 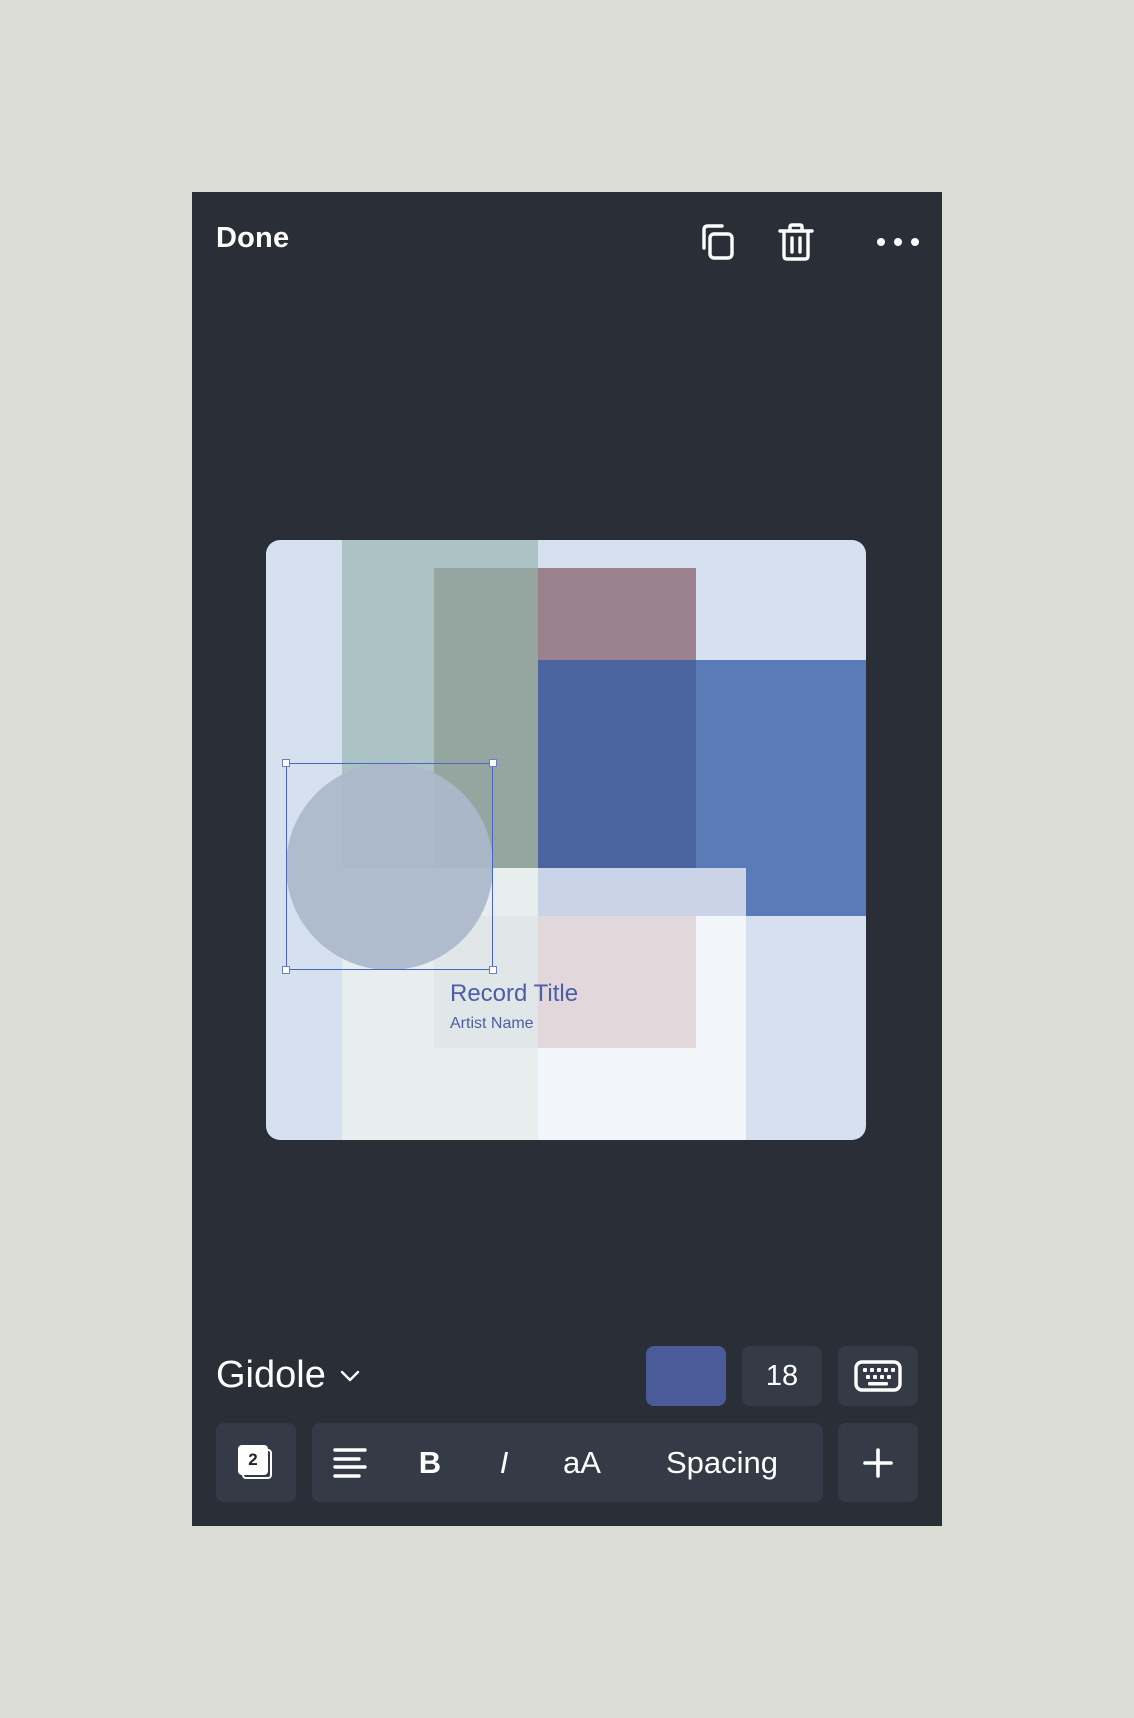 I want to click on layers-icon: 2, so click(x=256, y=1462).